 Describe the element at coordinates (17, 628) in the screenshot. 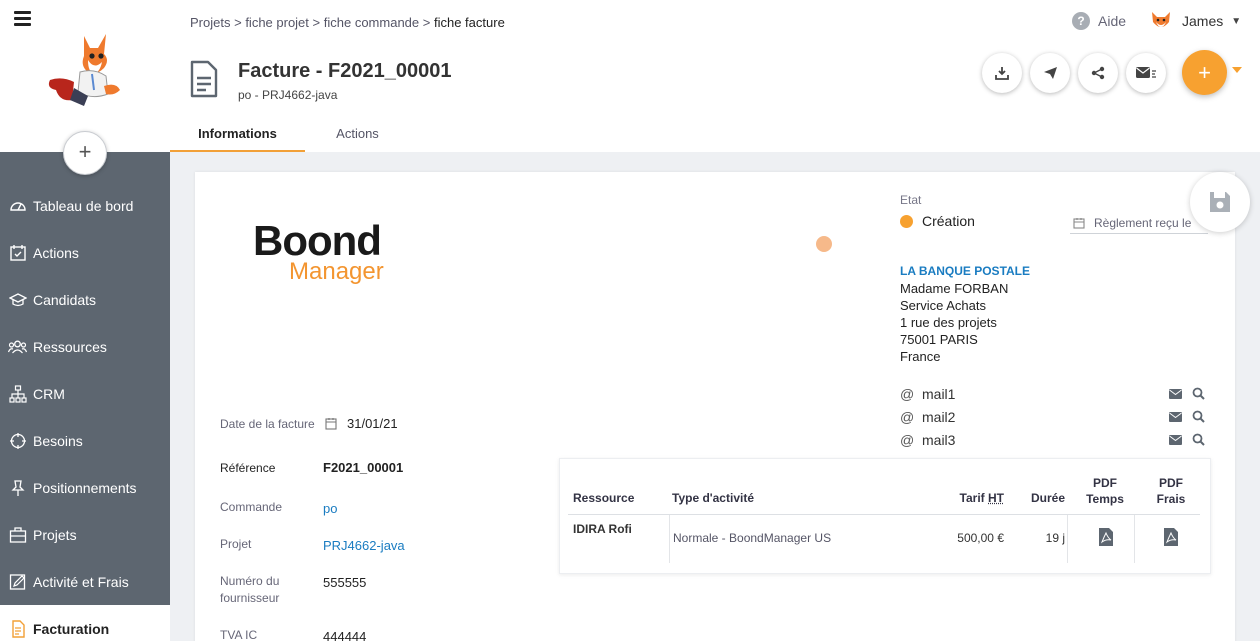

I see `invoice-icon` at that location.